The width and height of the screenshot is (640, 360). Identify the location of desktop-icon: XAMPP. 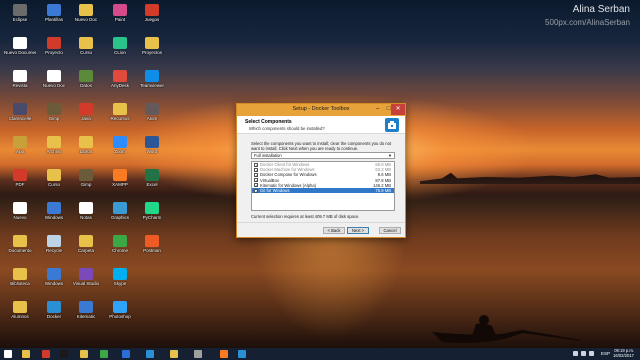
(120, 178).